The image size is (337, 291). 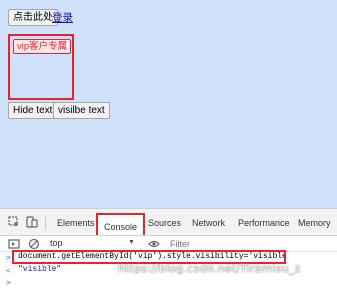 What do you see at coordinates (41, 67) in the screenshot?
I see `vip-highlight-box: vip客户专属` at bounding box center [41, 67].